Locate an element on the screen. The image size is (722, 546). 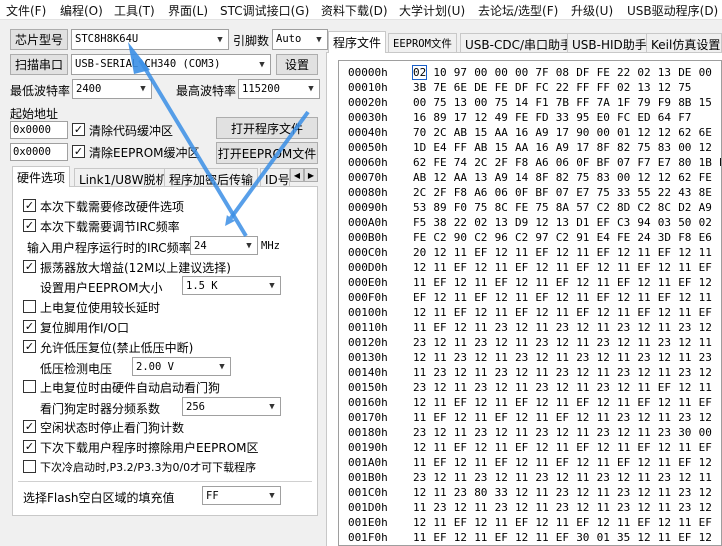
pin-count-select: Auto ▼ is located at coordinates (300, 39).